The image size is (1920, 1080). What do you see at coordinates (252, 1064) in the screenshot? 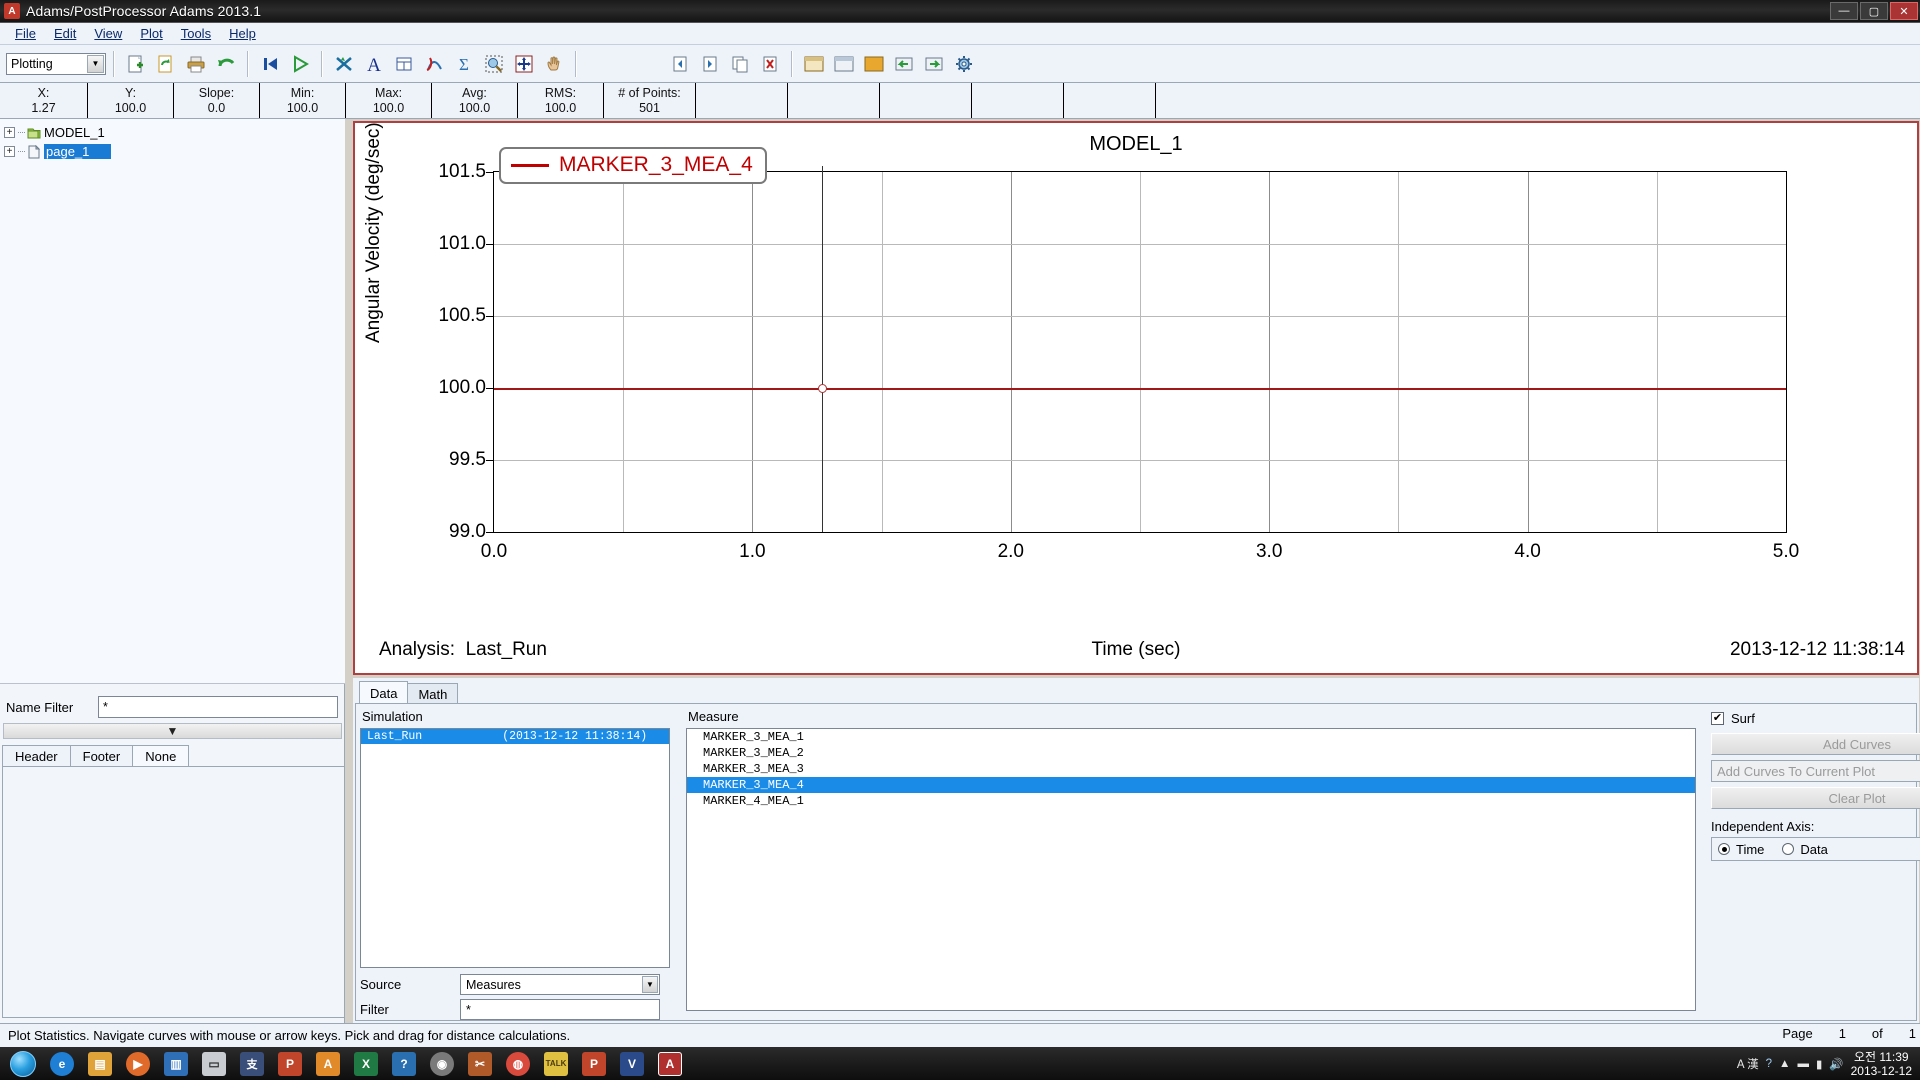
I see `chinese-app-icon: 支` at bounding box center [252, 1064].